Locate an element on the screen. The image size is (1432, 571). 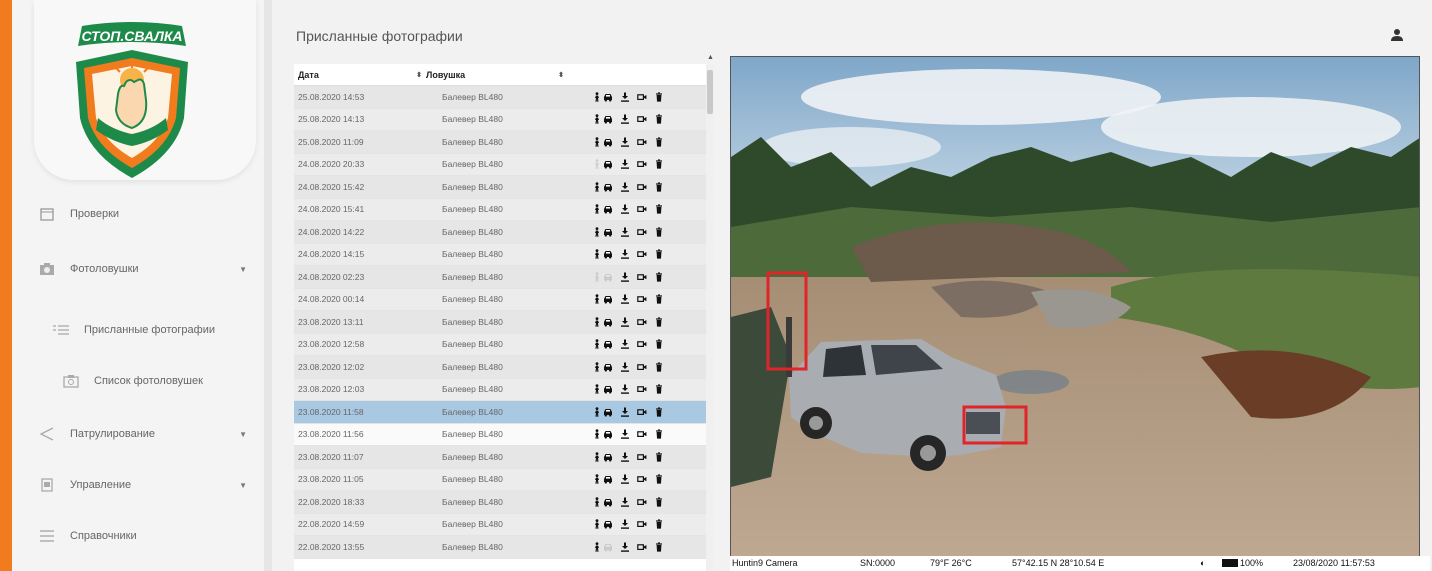
sidebar-item-management: Управление ▼ is located at coordinates (142, 485).